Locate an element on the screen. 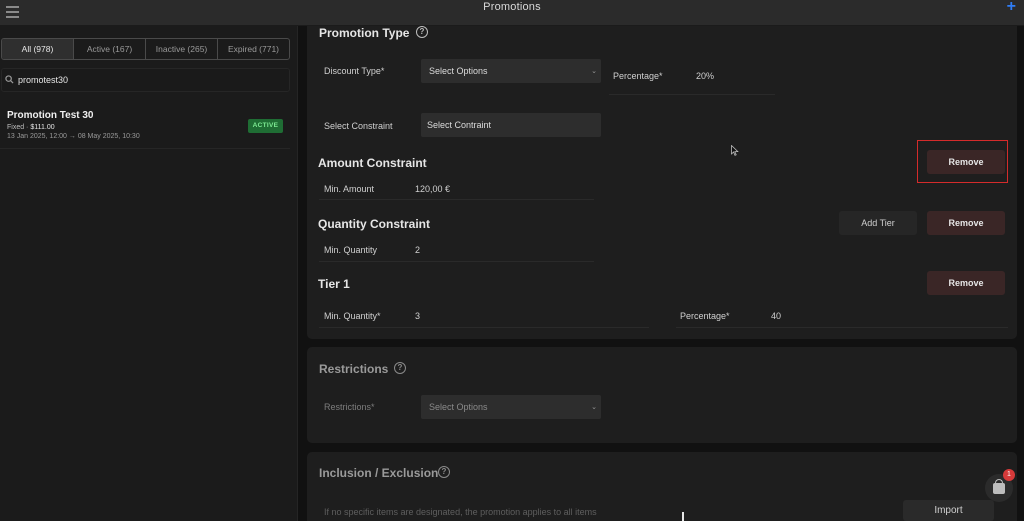 The width and height of the screenshot is (1024, 521). restrictions-value: Select Options is located at coordinates (458, 407).